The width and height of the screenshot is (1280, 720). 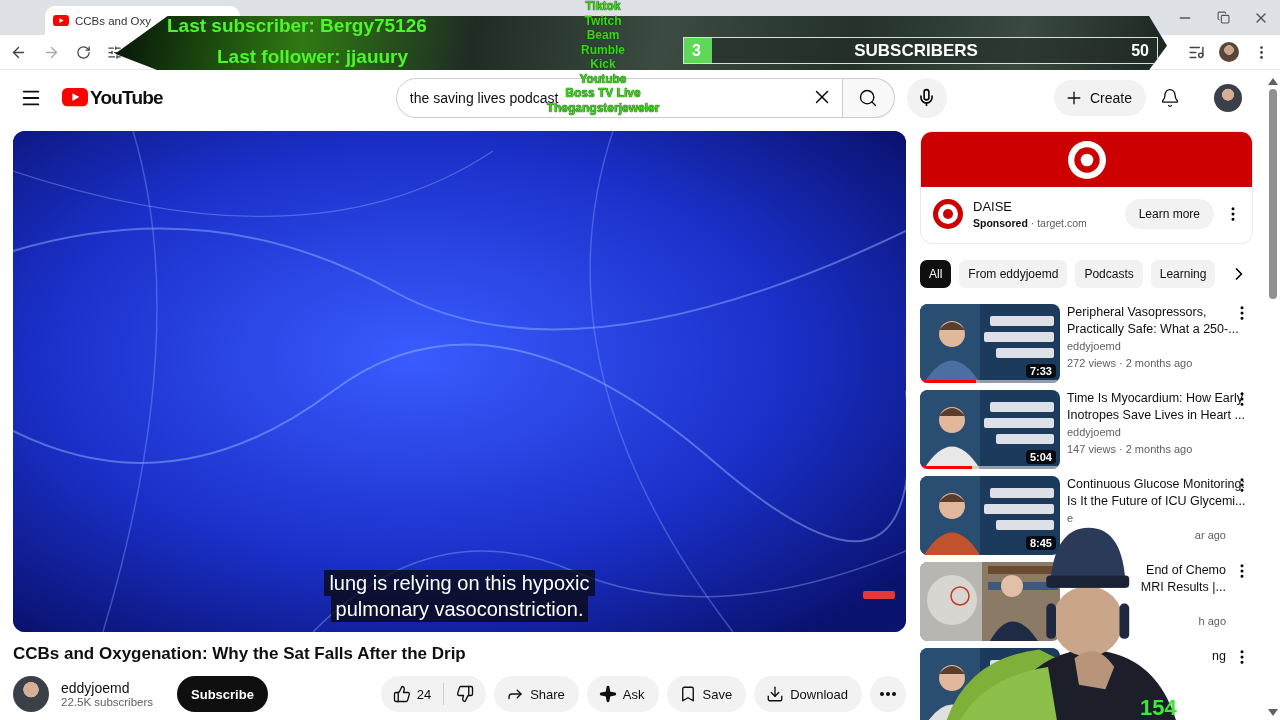 I want to click on video-title: CCBs and Oxygenation: Why the Sat Falls After the Drip, so click(x=240, y=654).